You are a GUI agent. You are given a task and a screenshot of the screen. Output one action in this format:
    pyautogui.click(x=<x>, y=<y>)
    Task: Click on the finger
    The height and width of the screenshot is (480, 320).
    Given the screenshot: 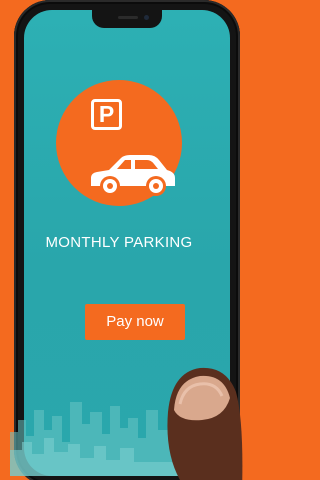 What is the action you would take?
    pyautogui.click(x=205, y=423)
    